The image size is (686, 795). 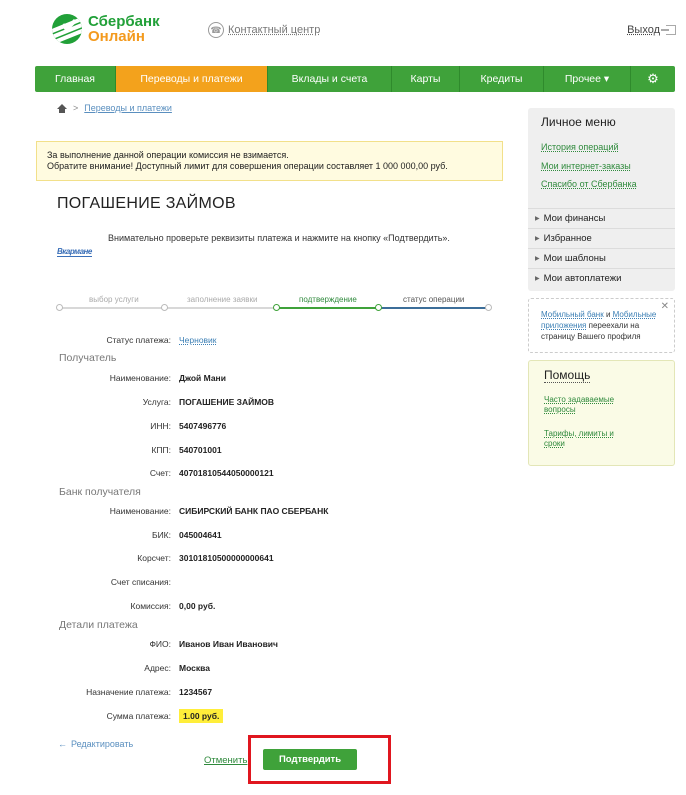 What do you see at coordinates (192, 79) in the screenshot?
I see `nav-item-transfers: Переводы и платежи` at bounding box center [192, 79].